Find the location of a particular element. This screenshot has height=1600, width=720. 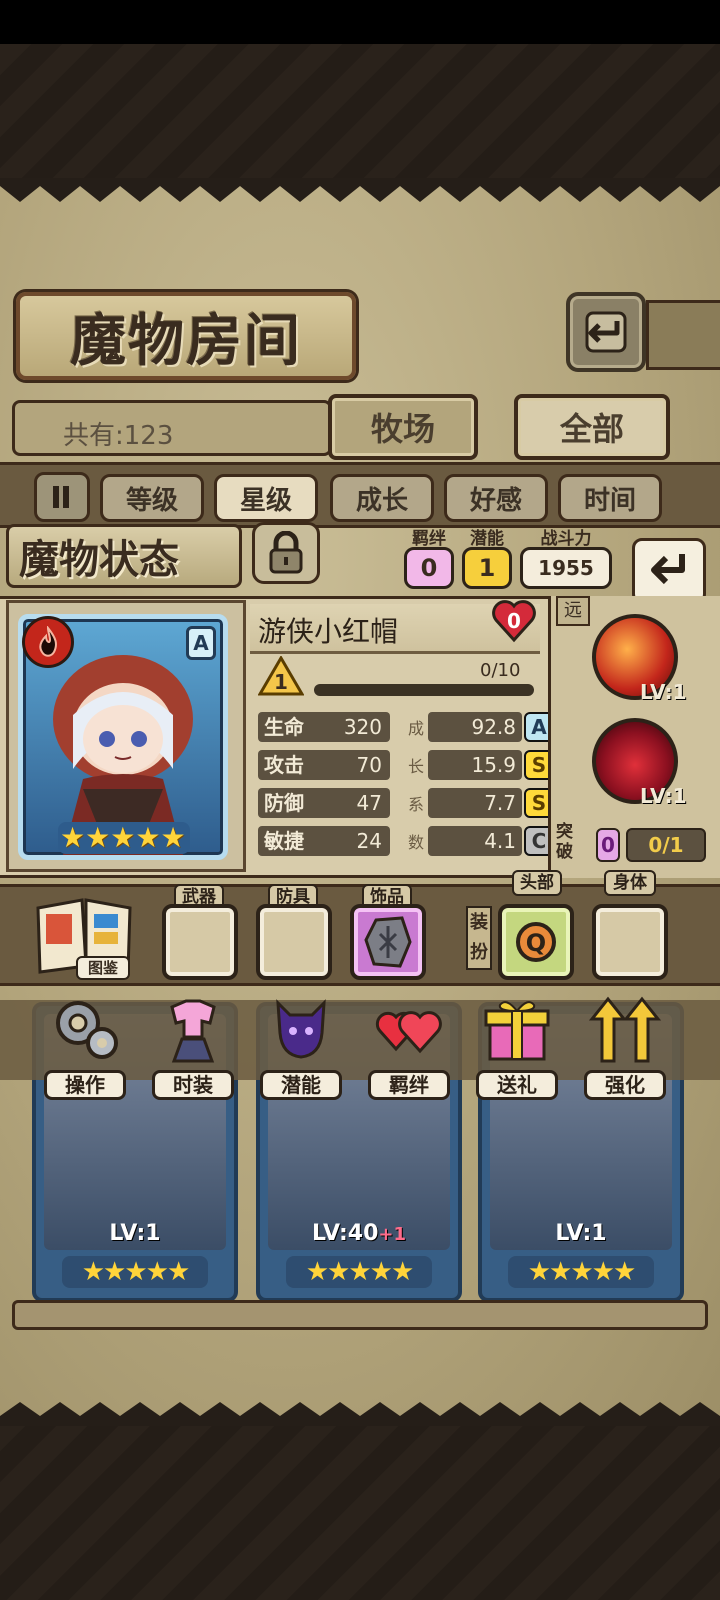

growth-coefficient-label: 成 长 系 数 is located at coordinates (416, 786).